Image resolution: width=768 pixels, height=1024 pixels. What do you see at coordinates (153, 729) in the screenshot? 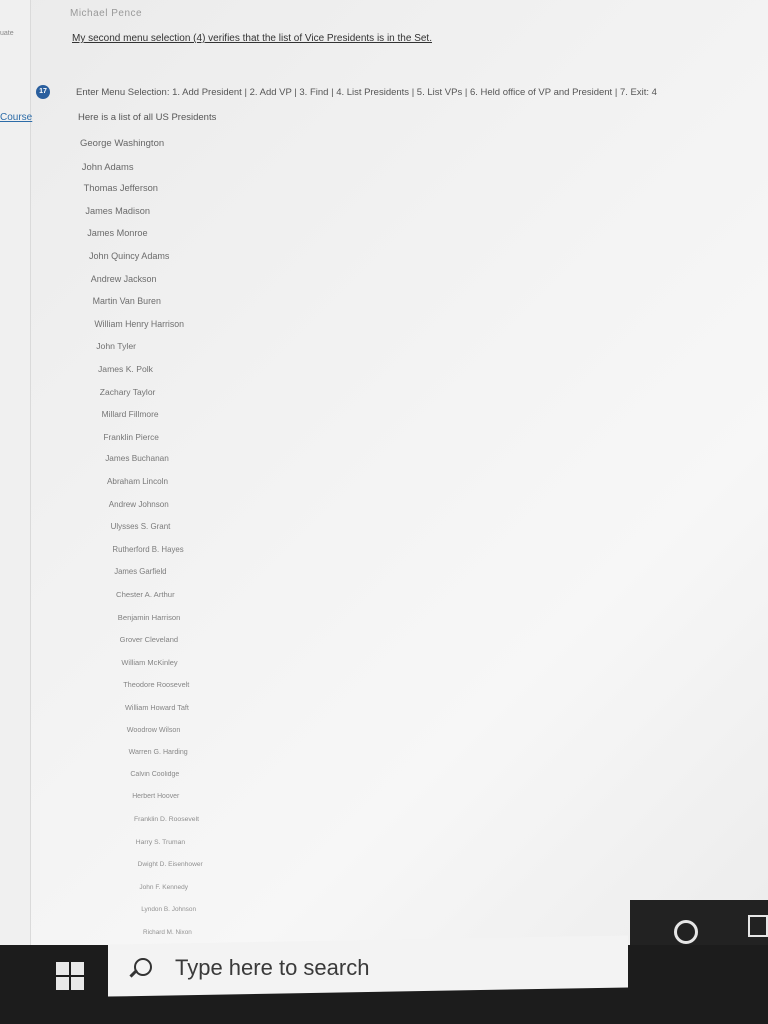
I see `president-list-item: Woodrow Wilson` at bounding box center [153, 729].